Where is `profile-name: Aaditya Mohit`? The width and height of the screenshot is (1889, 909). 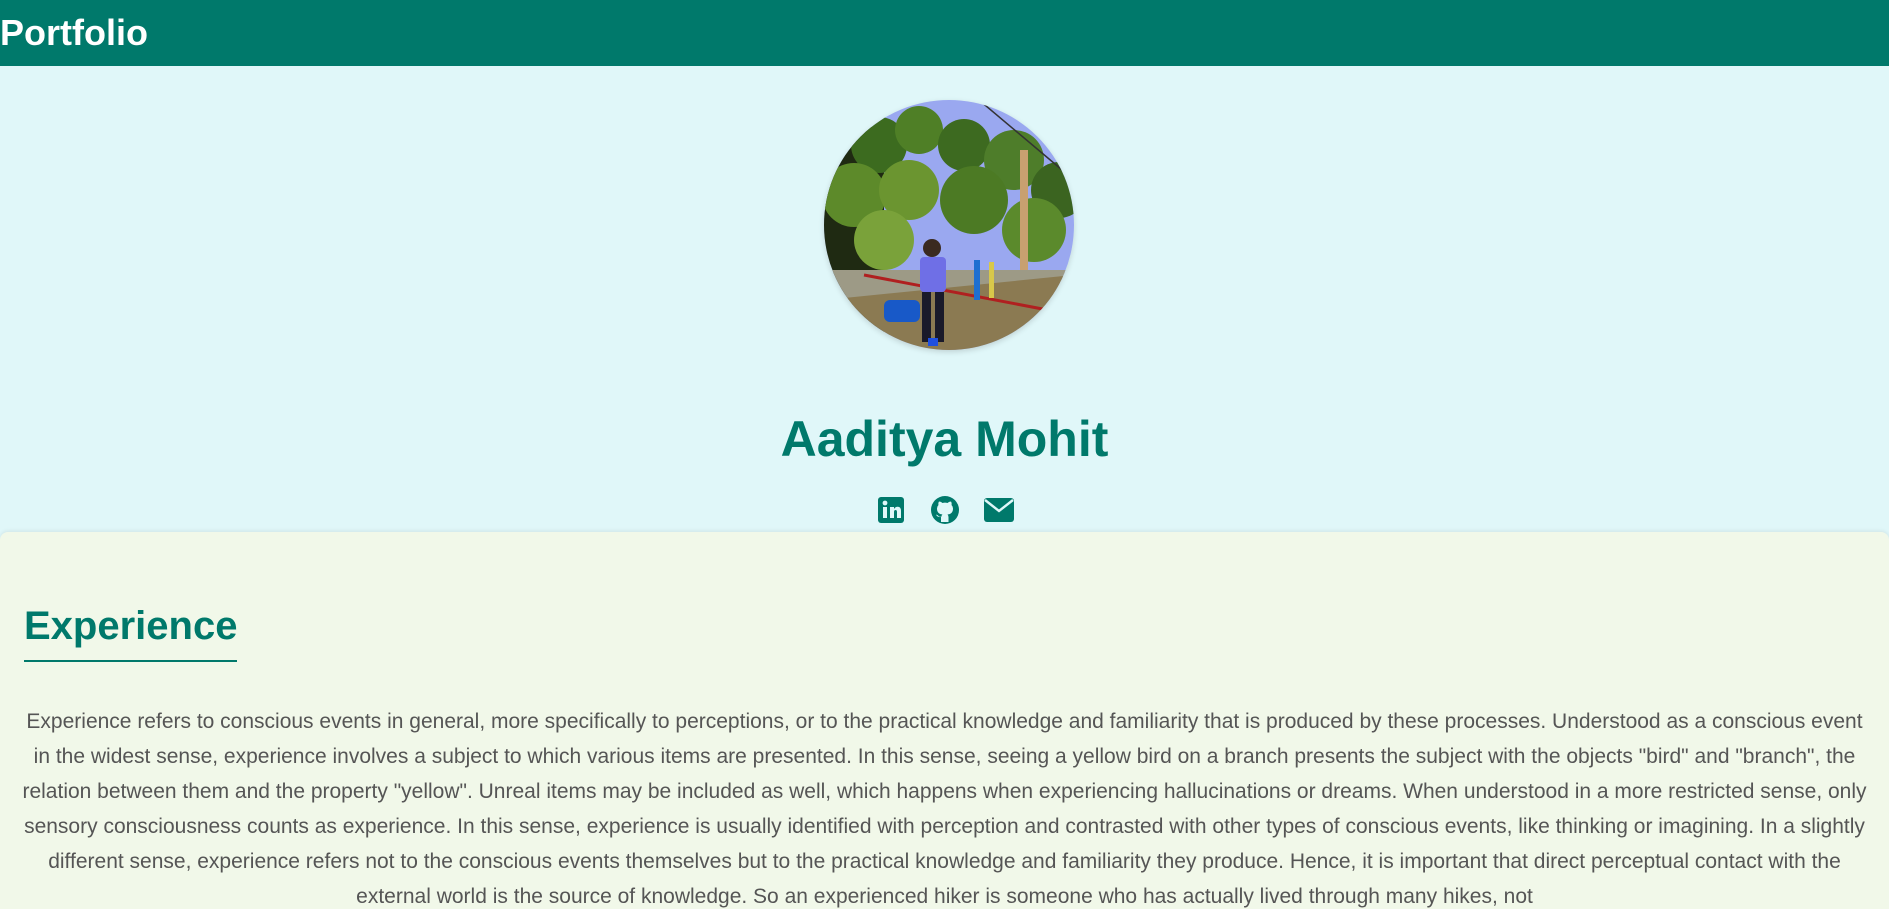 profile-name: Aaditya Mohit is located at coordinates (944, 439).